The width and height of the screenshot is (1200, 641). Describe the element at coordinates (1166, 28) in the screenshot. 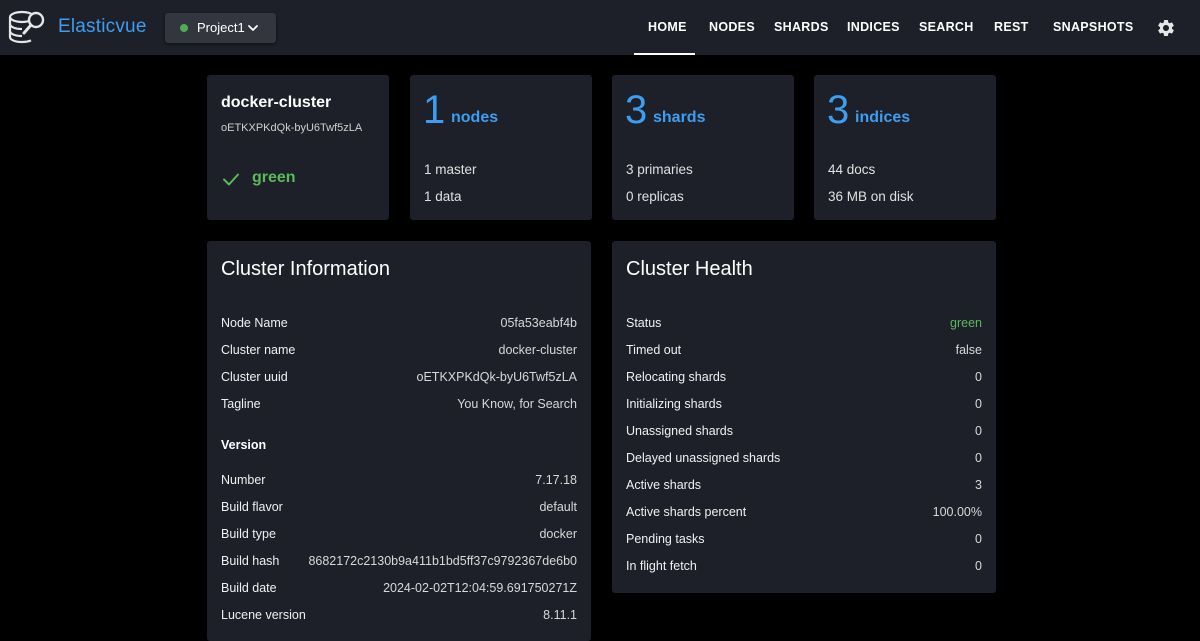

I see `gear-icon` at that location.